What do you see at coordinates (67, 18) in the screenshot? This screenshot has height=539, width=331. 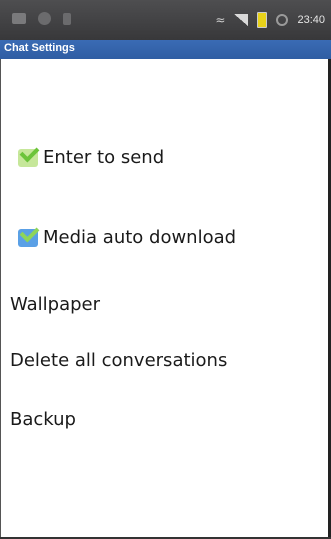 I see `usb-icon` at bounding box center [67, 18].